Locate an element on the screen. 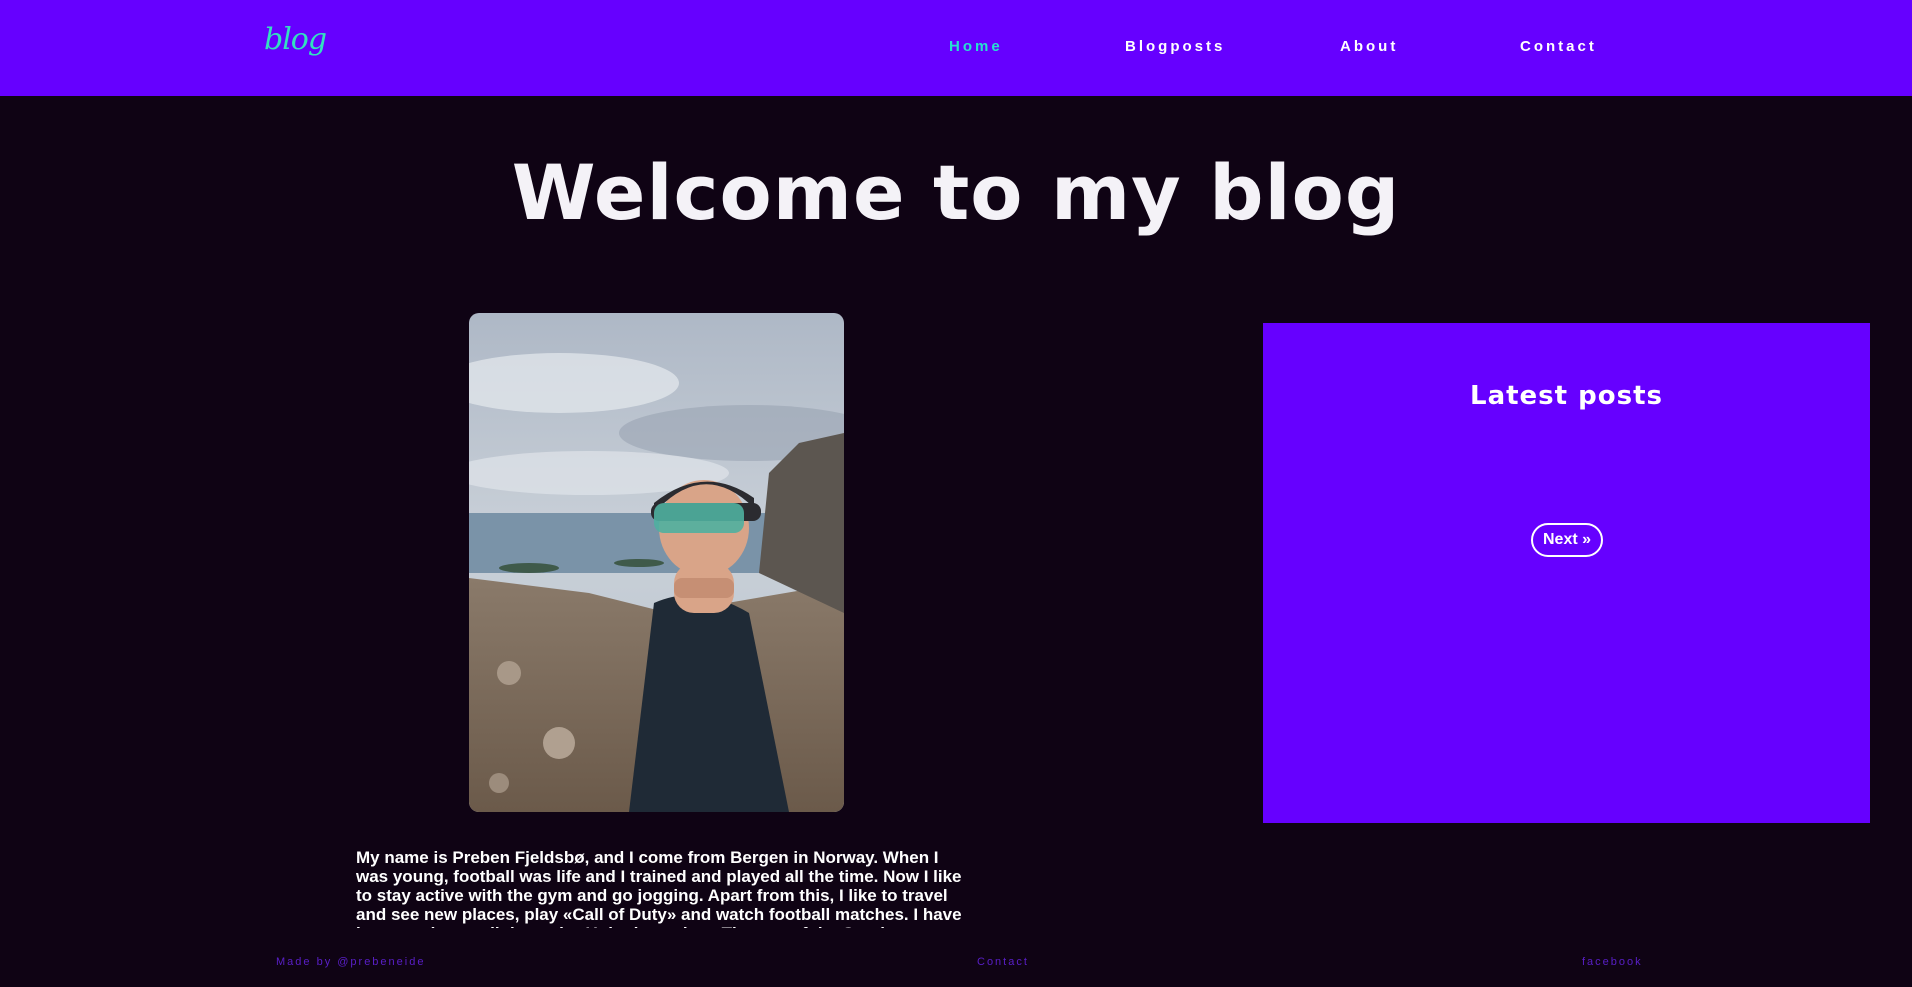  nav-home: Home is located at coordinates (976, 46).